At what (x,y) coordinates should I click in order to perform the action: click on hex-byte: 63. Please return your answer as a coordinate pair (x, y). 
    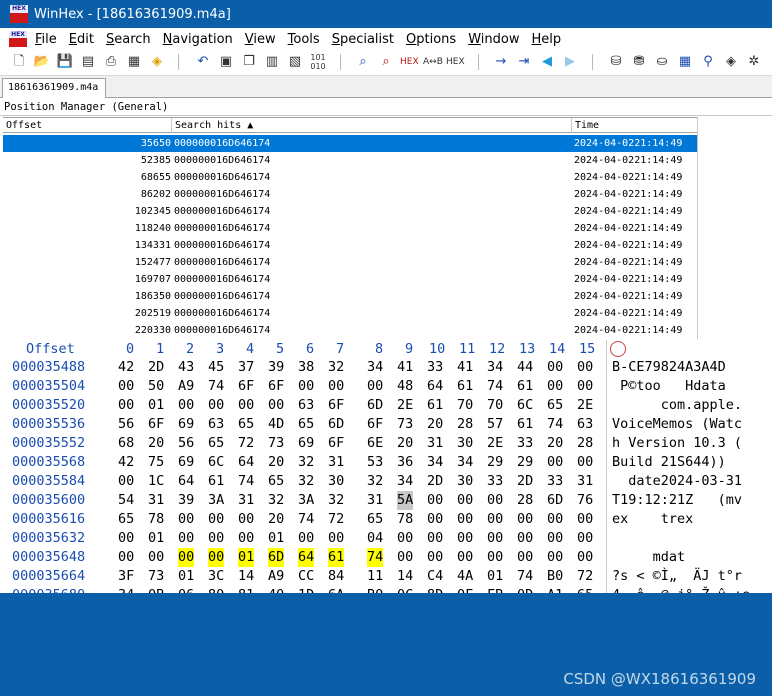
    Looking at the image, I should click on (585, 424).